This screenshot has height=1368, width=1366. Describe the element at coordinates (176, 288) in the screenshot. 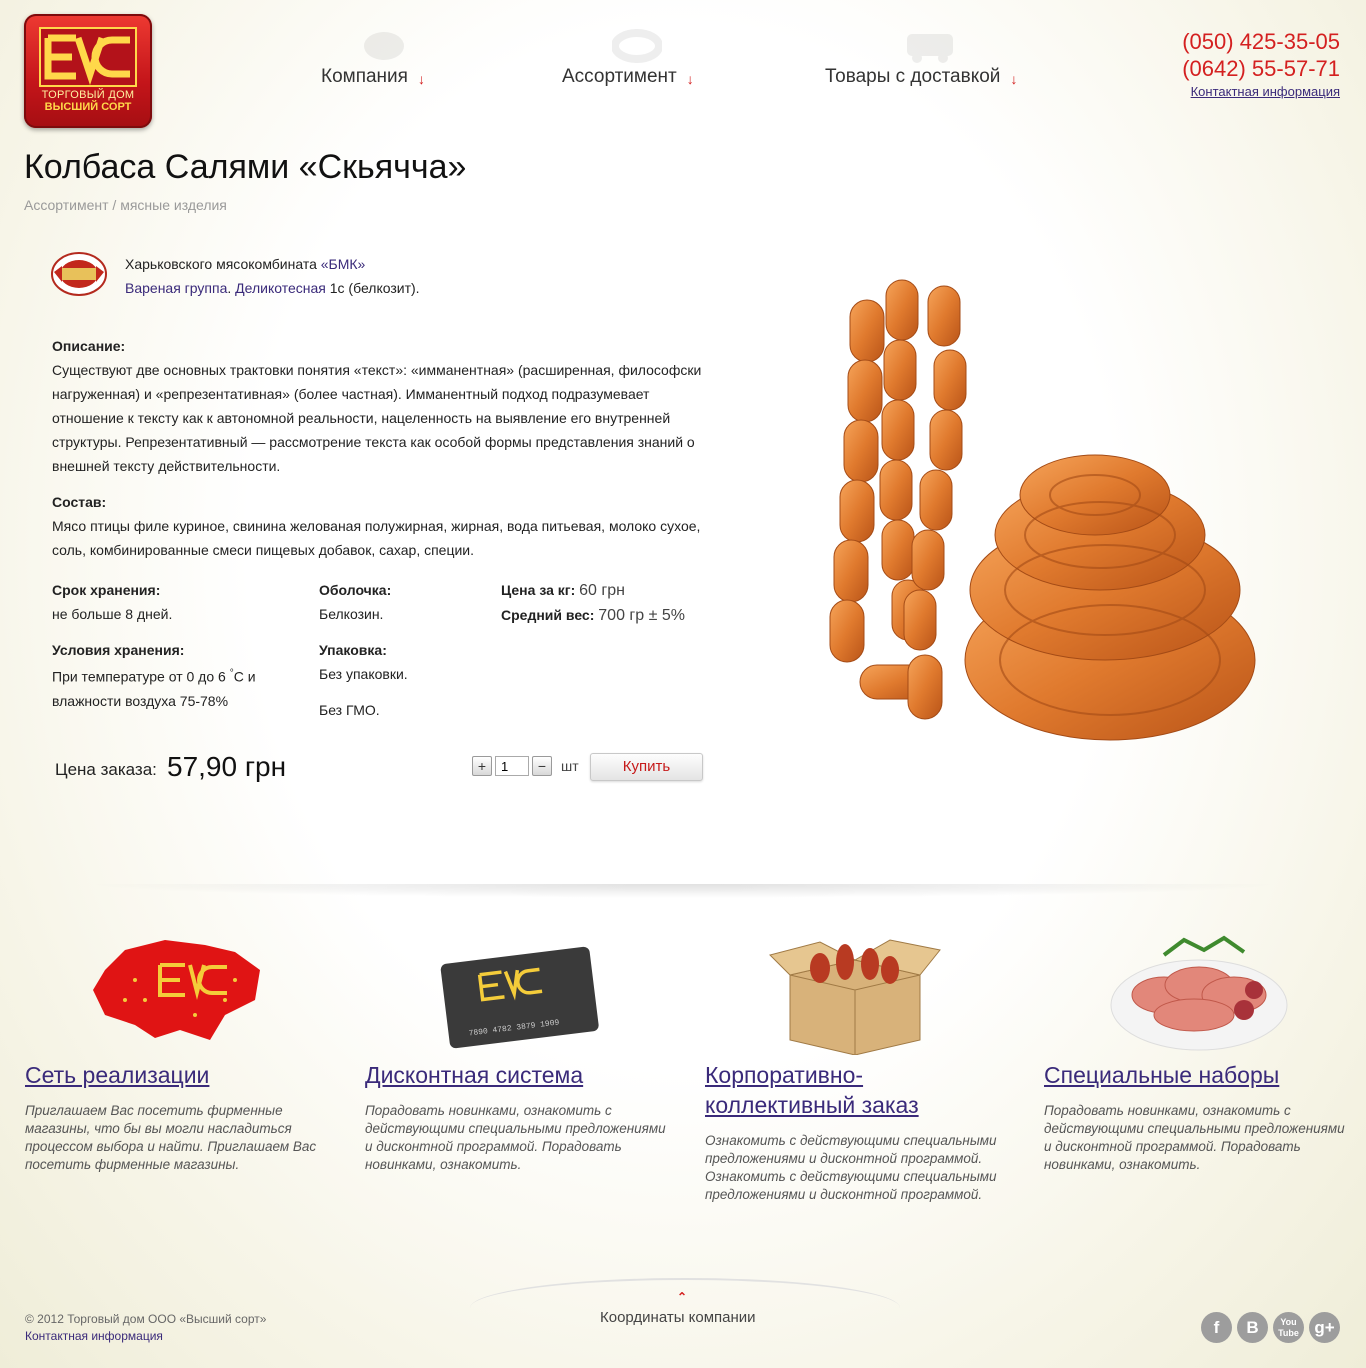

I see `group-link: Вареная группа` at that location.